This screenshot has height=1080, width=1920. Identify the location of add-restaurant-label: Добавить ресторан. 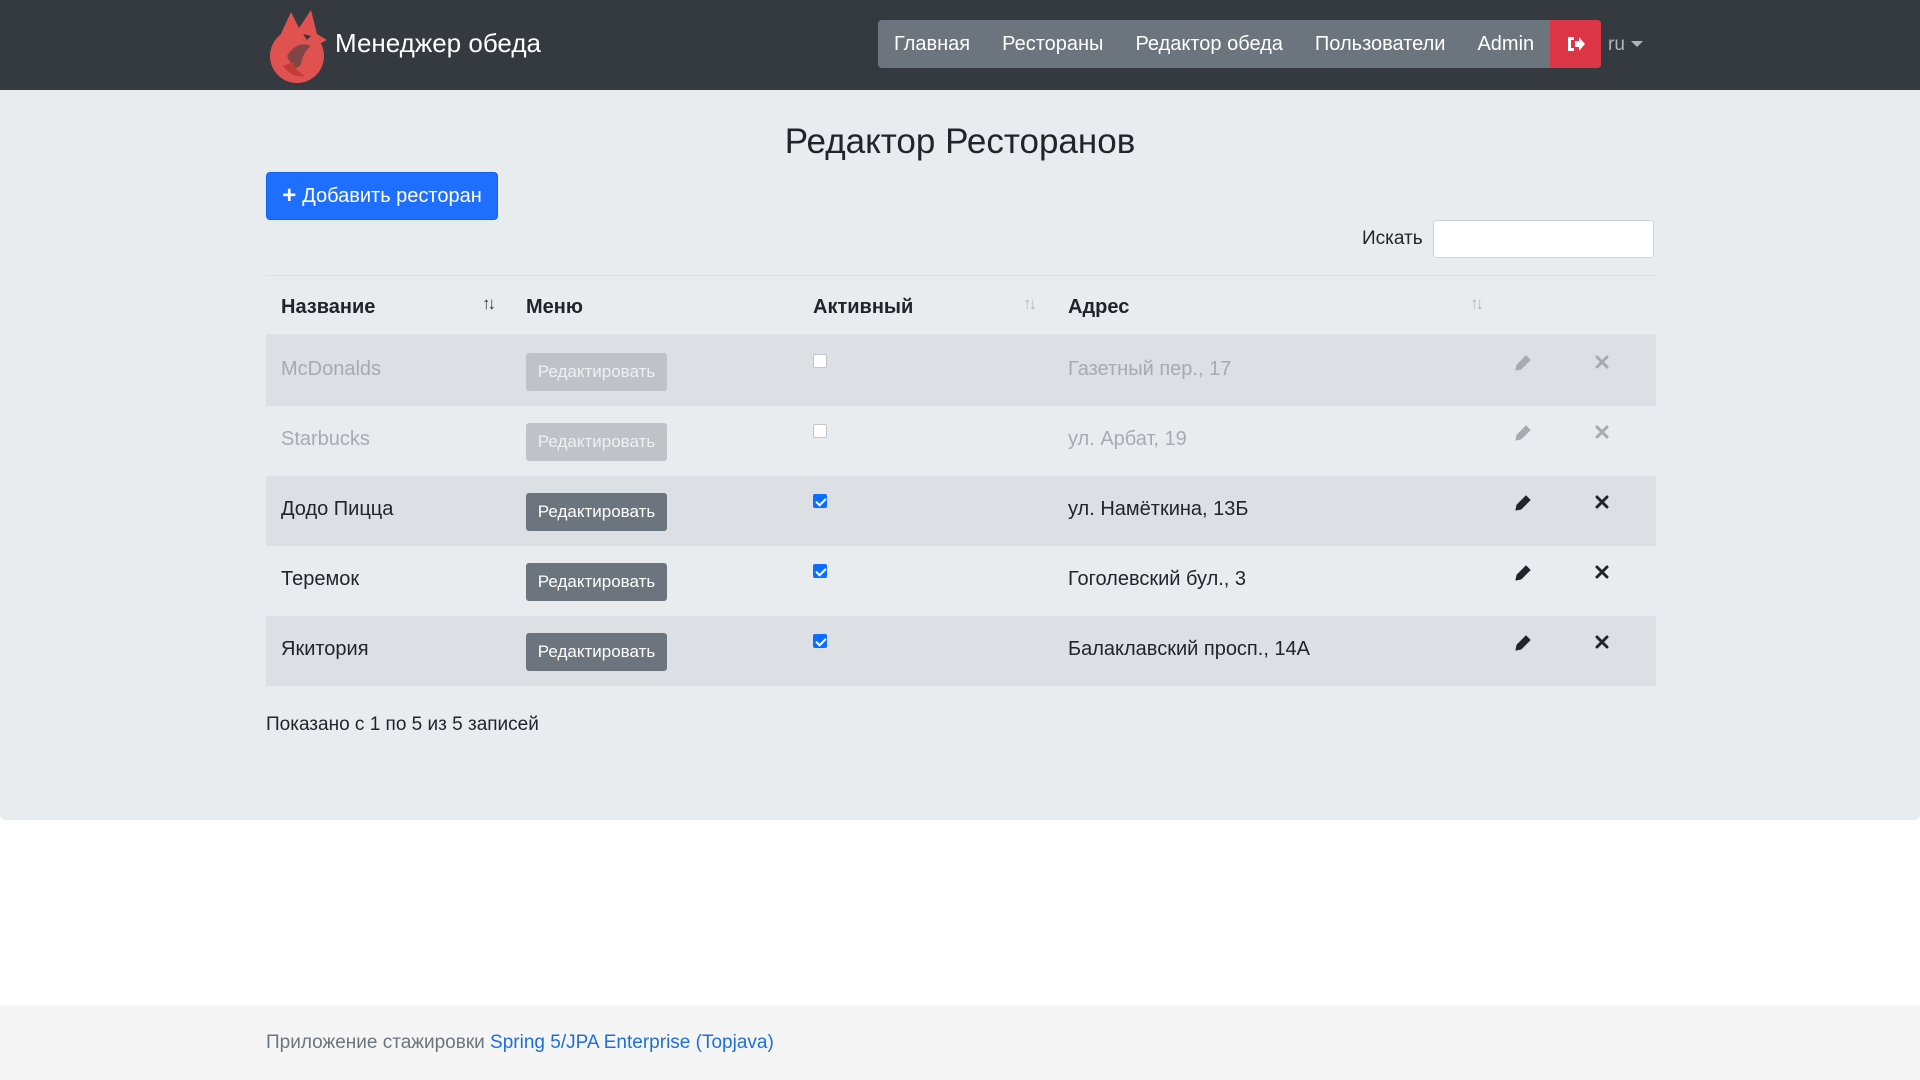
(392, 195).